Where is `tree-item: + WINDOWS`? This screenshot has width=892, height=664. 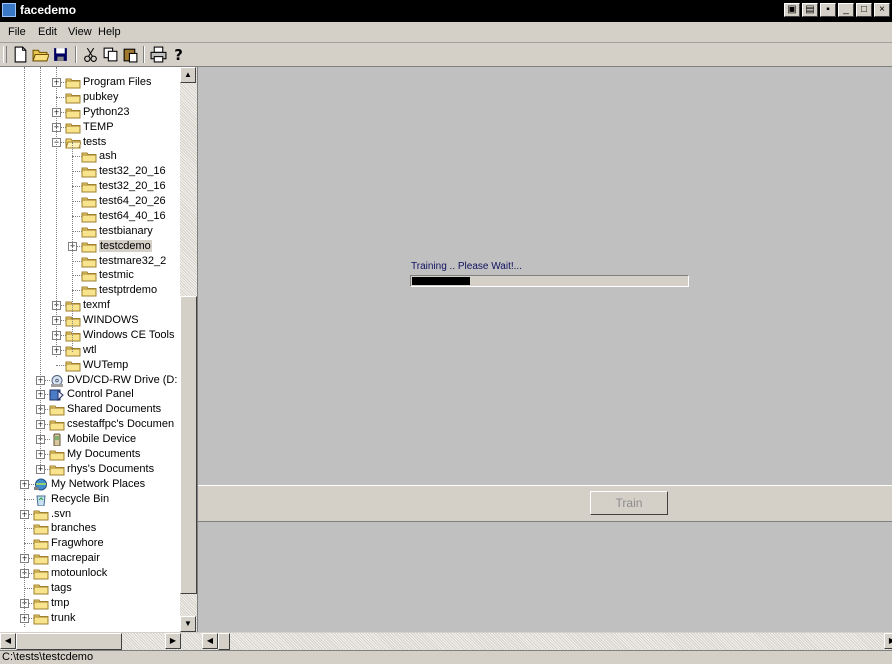 tree-item: + WINDOWS is located at coordinates (98, 320).